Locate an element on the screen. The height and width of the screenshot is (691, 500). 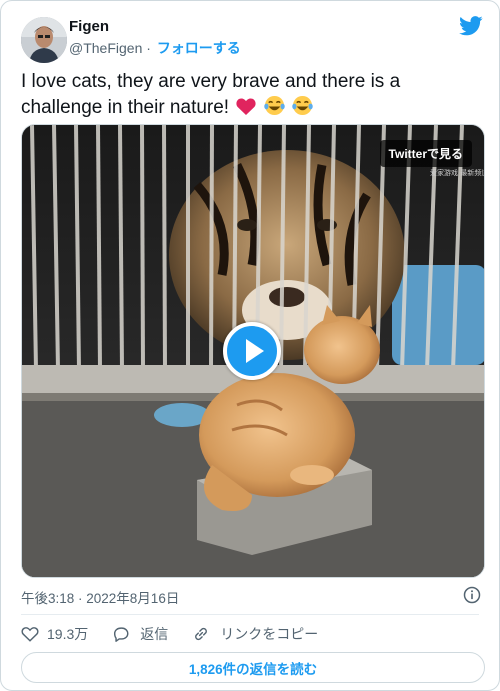
info-icon is located at coordinates (472, 595).